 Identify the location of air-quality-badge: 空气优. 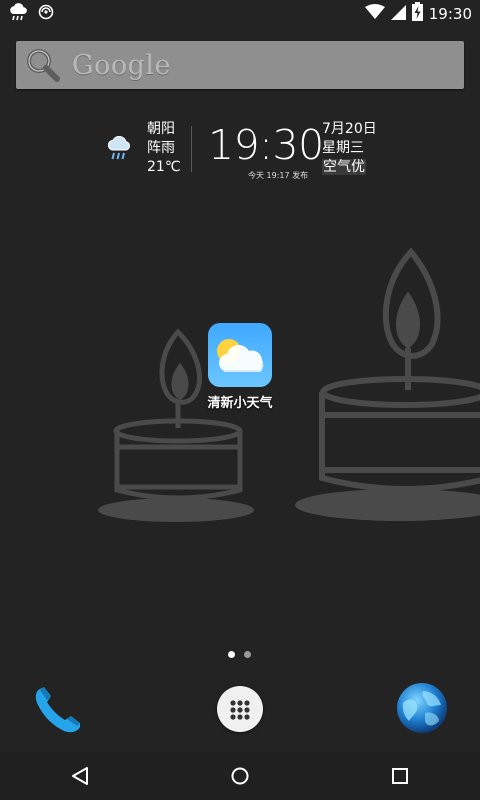
(344, 167).